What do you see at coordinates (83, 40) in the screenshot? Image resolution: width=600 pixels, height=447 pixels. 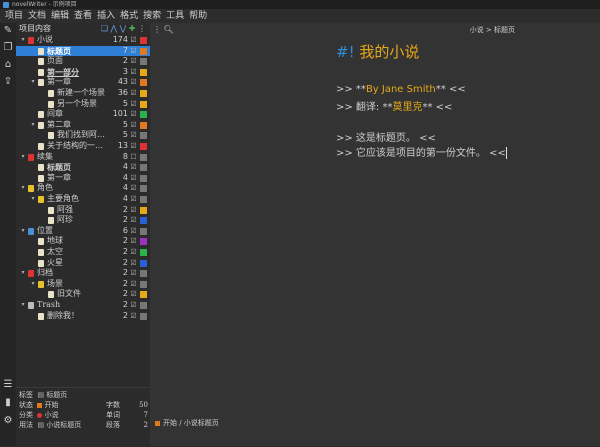 I see `tree-item: ▾ 小说 174 ☑` at bounding box center [83, 40].